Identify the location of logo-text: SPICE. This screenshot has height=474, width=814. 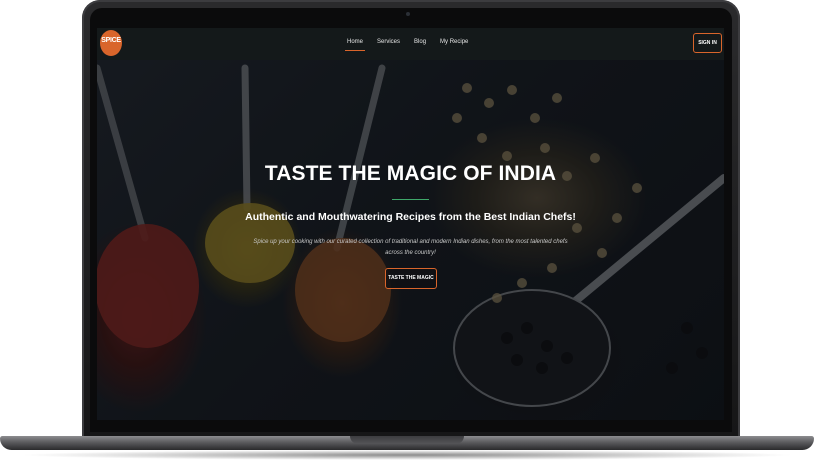
(111, 40).